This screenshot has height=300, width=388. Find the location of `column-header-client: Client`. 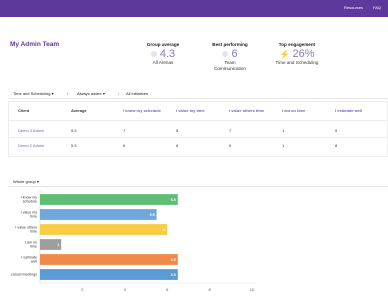

column-header-client: Client is located at coordinates (23, 110).